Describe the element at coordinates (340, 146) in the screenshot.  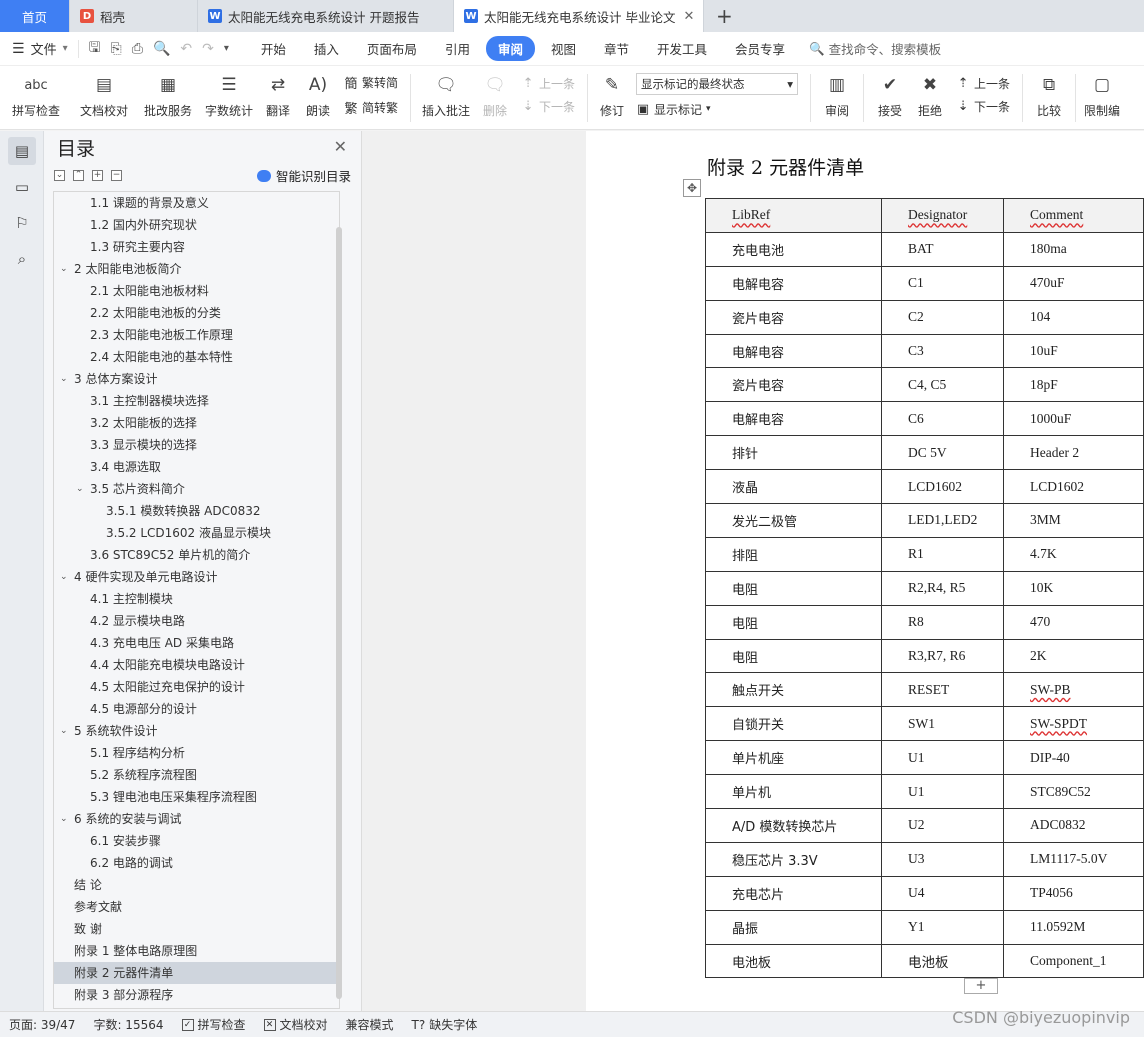
I see `close-icon: ✕` at that location.